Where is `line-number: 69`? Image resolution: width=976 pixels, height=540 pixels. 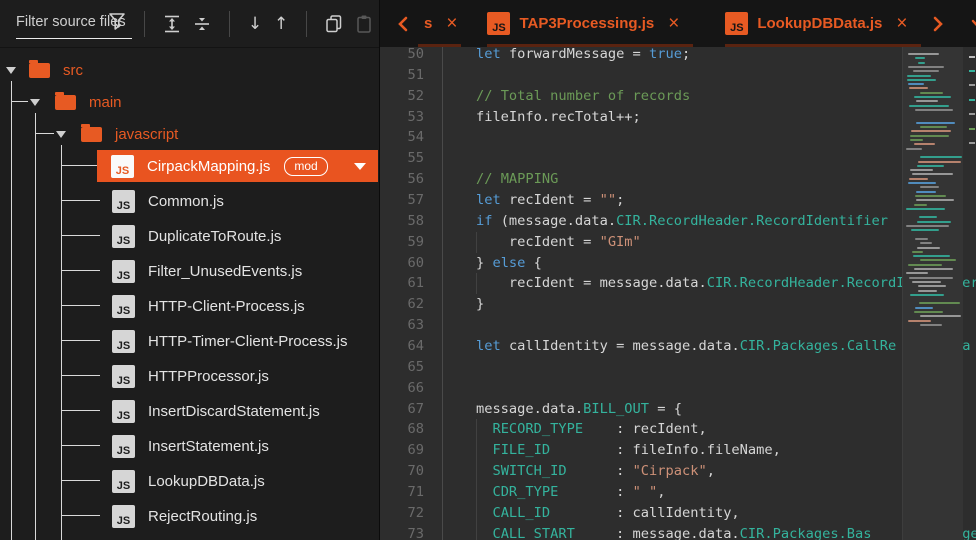
line-number: 69 is located at coordinates (415, 450).